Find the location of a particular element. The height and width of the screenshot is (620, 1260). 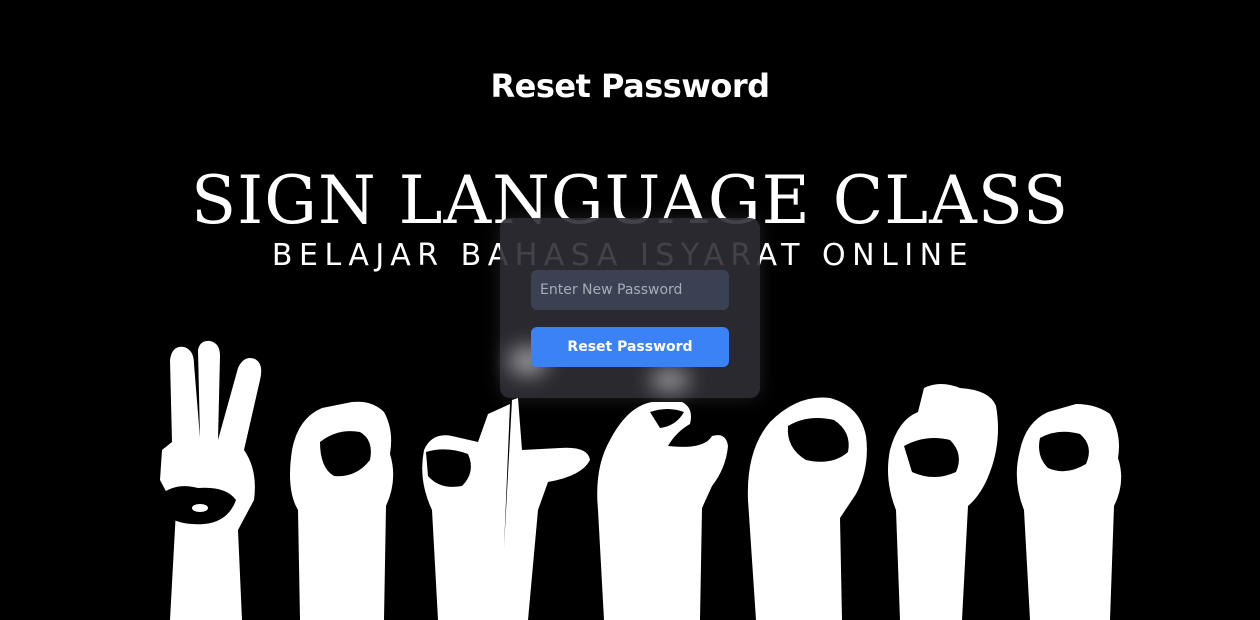

hand-two-fingers-icon is located at coordinates (211, 480).